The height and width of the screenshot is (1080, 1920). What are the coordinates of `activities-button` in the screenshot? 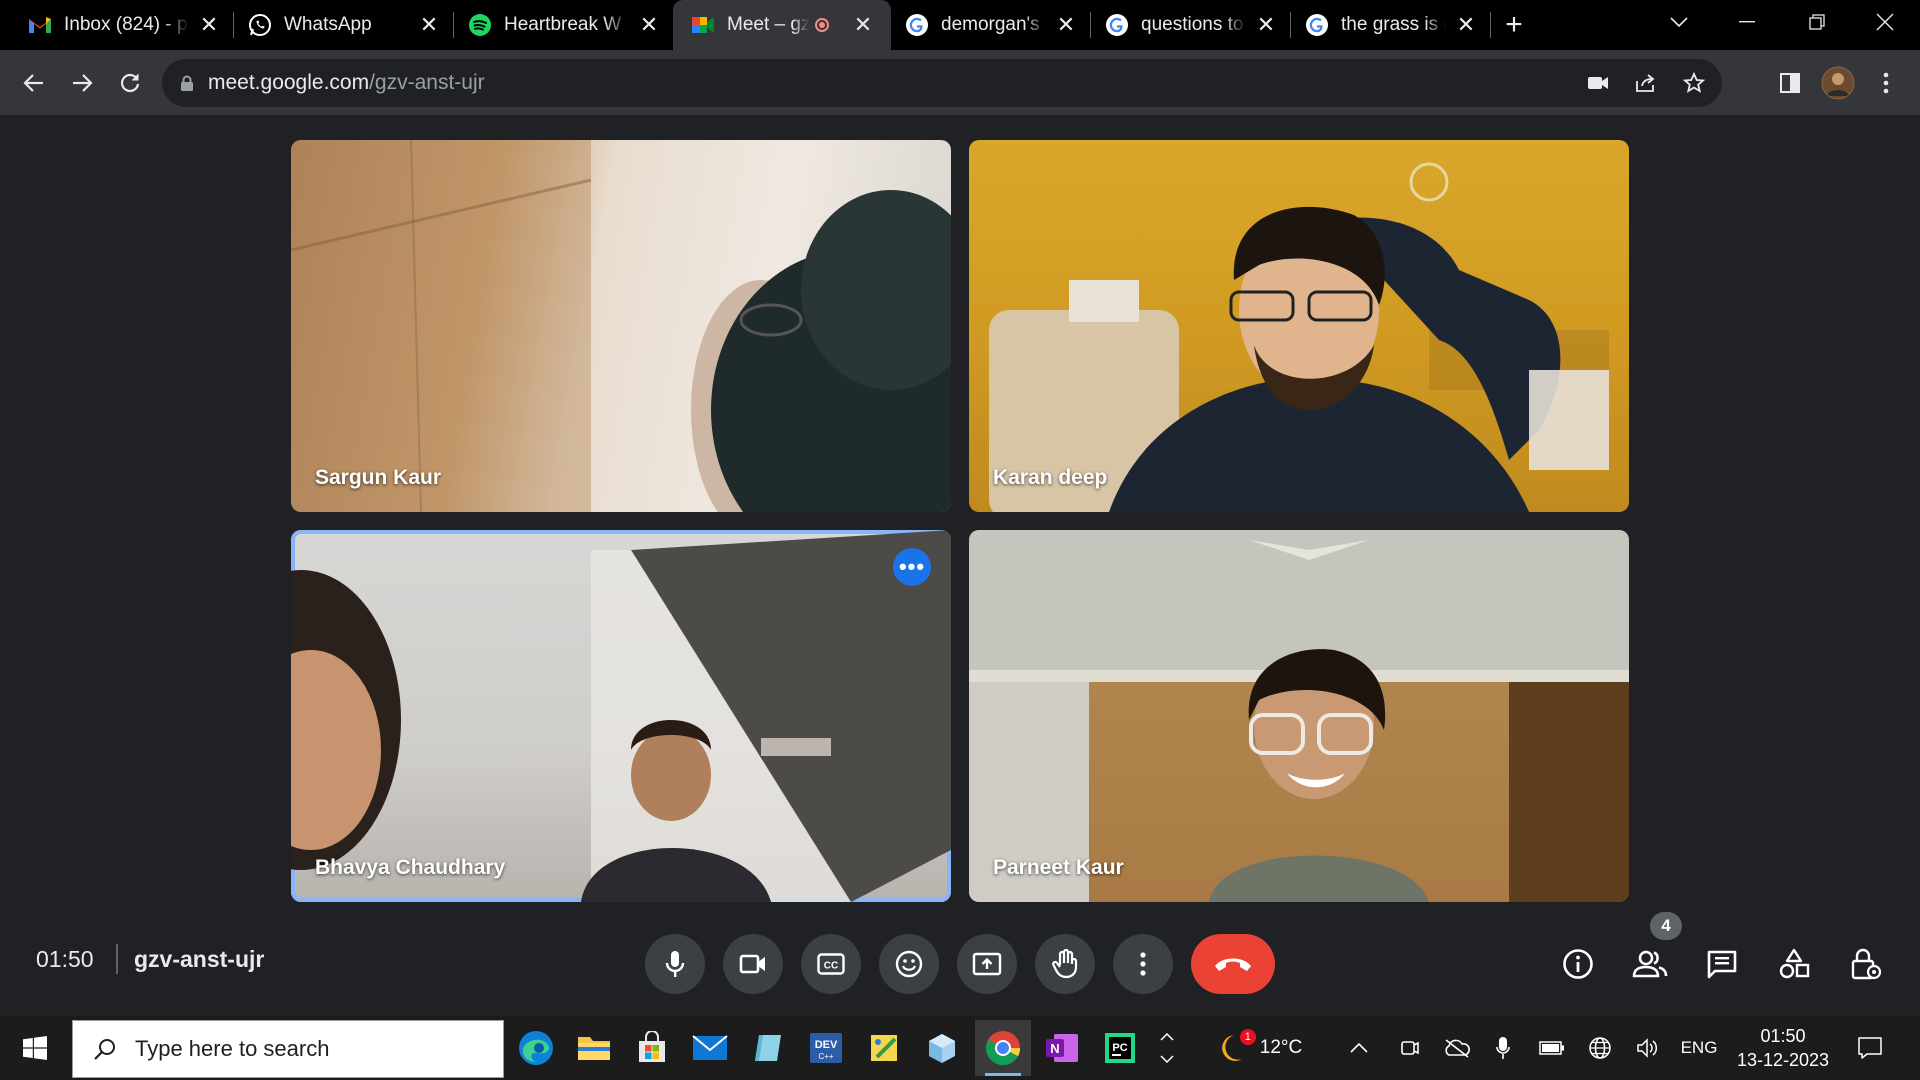 It's located at (1794, 964).